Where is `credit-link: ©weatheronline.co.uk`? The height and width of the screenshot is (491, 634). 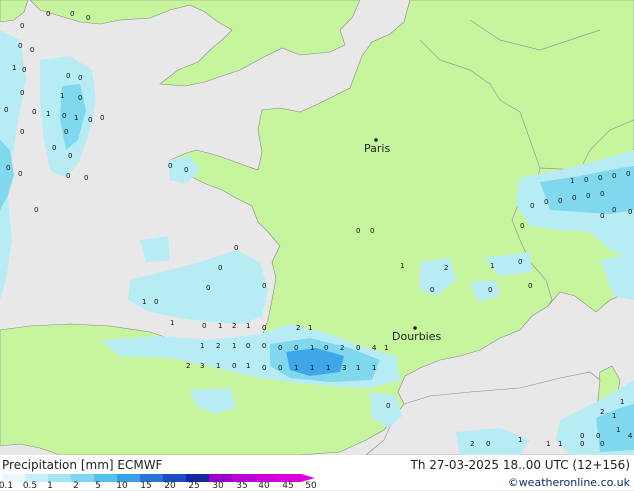
credit-link: ©weatheronline.co.uk is located at coordinates (569, 482).